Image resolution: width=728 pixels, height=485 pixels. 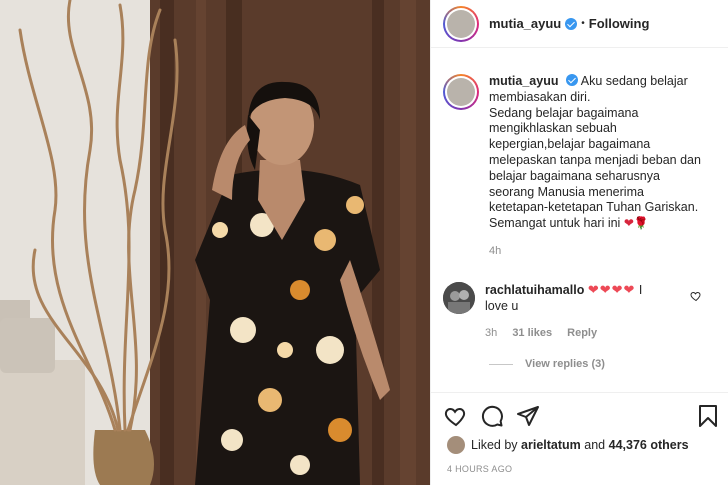 What do you see at coordinates (479, 469) in the screenshot?
I see `post-timestamp: 4 HOURS AGO` at bounding box center [479, 469].